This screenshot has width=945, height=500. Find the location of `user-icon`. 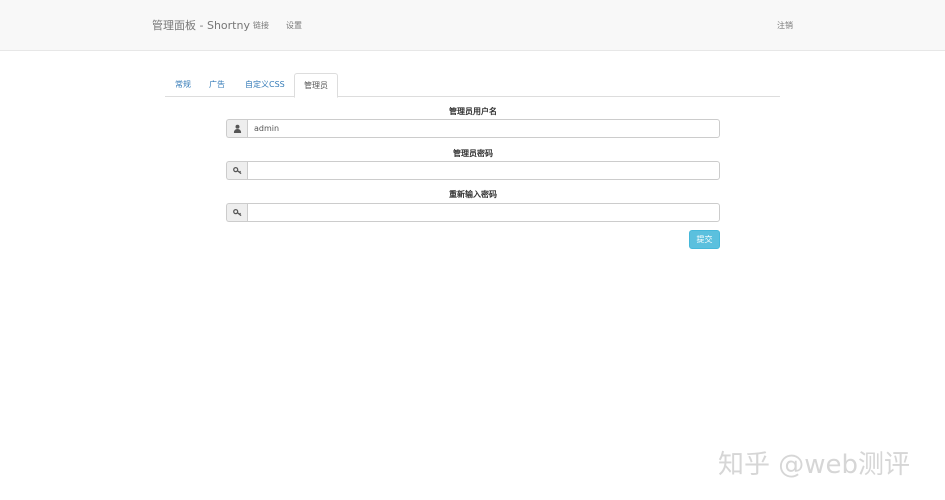

user-icon is located at coordinates (236, 128).